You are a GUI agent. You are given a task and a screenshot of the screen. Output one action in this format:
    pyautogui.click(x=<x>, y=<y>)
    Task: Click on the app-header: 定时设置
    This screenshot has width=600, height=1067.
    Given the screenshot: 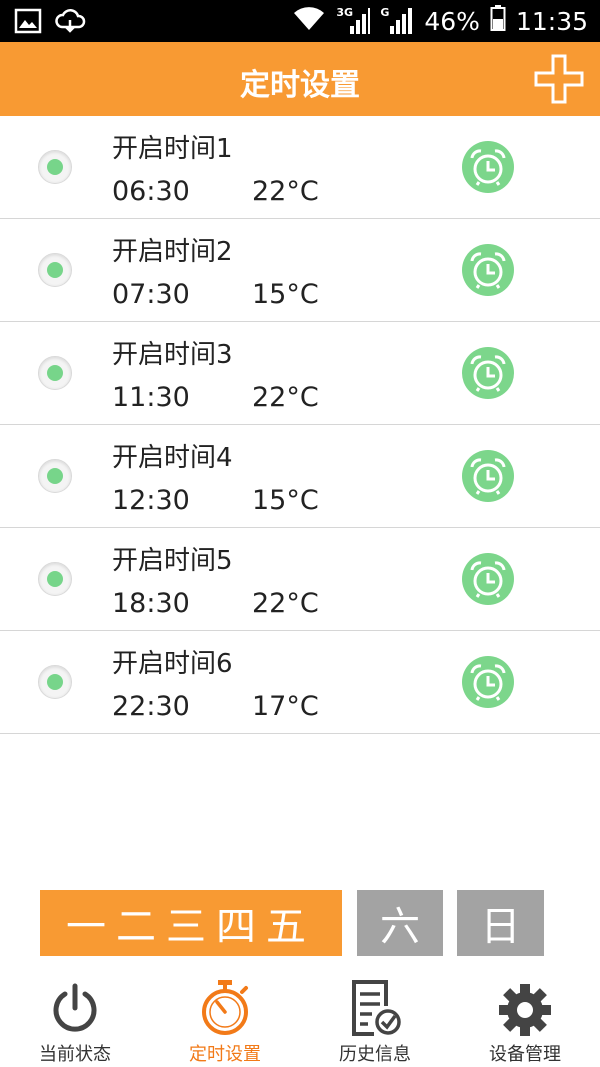 What is the action you would take?
    pyautogui.click(x=300, y=79)
    